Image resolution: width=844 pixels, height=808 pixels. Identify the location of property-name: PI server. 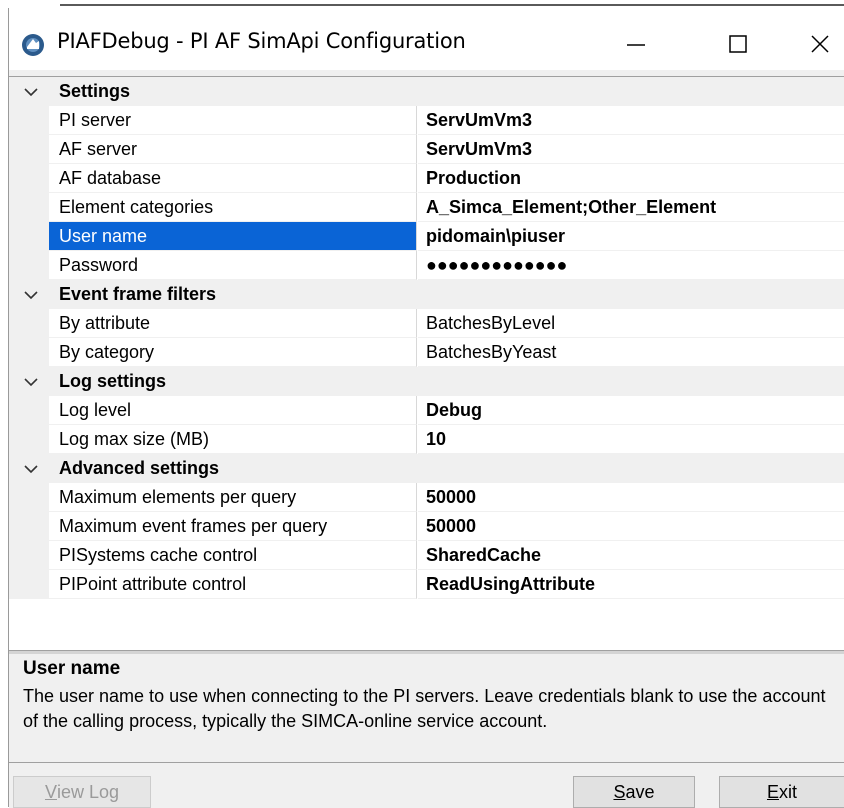
(233, 120).